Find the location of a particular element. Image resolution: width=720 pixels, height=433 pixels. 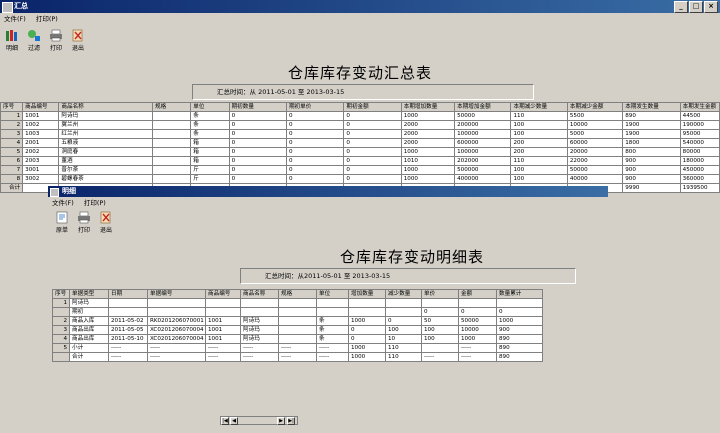

table-row: 6 2003 董酒箱 0 0 0 1010 202000 110 22000 900 180000 is located at coordinates (360, 161).